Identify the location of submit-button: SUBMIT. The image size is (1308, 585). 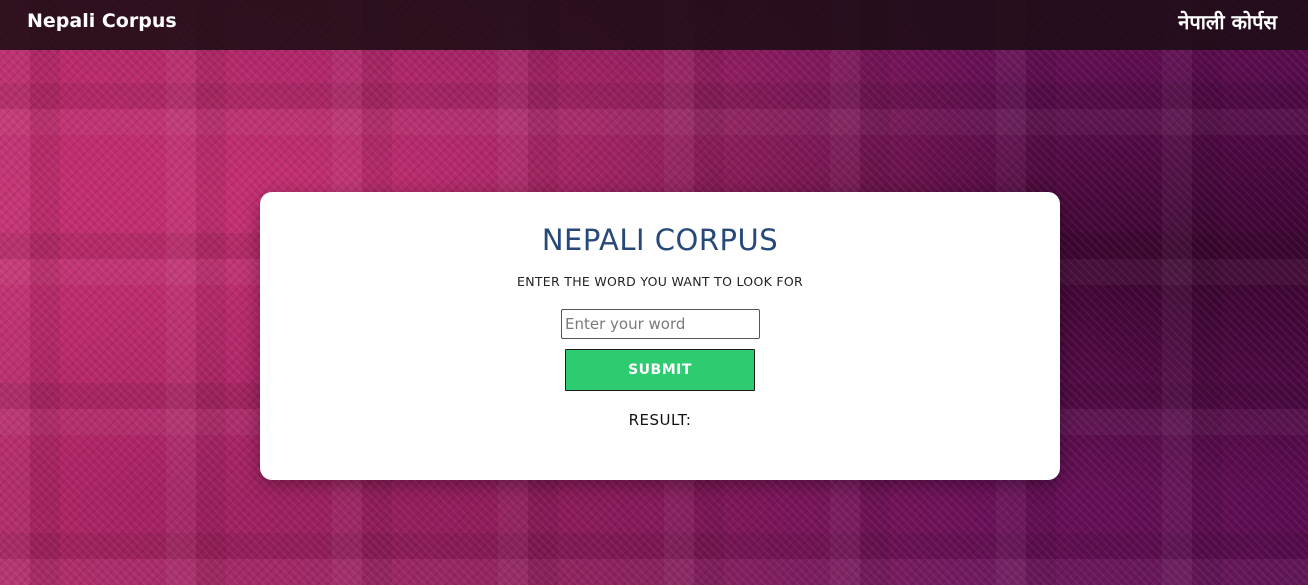
(660, 370).